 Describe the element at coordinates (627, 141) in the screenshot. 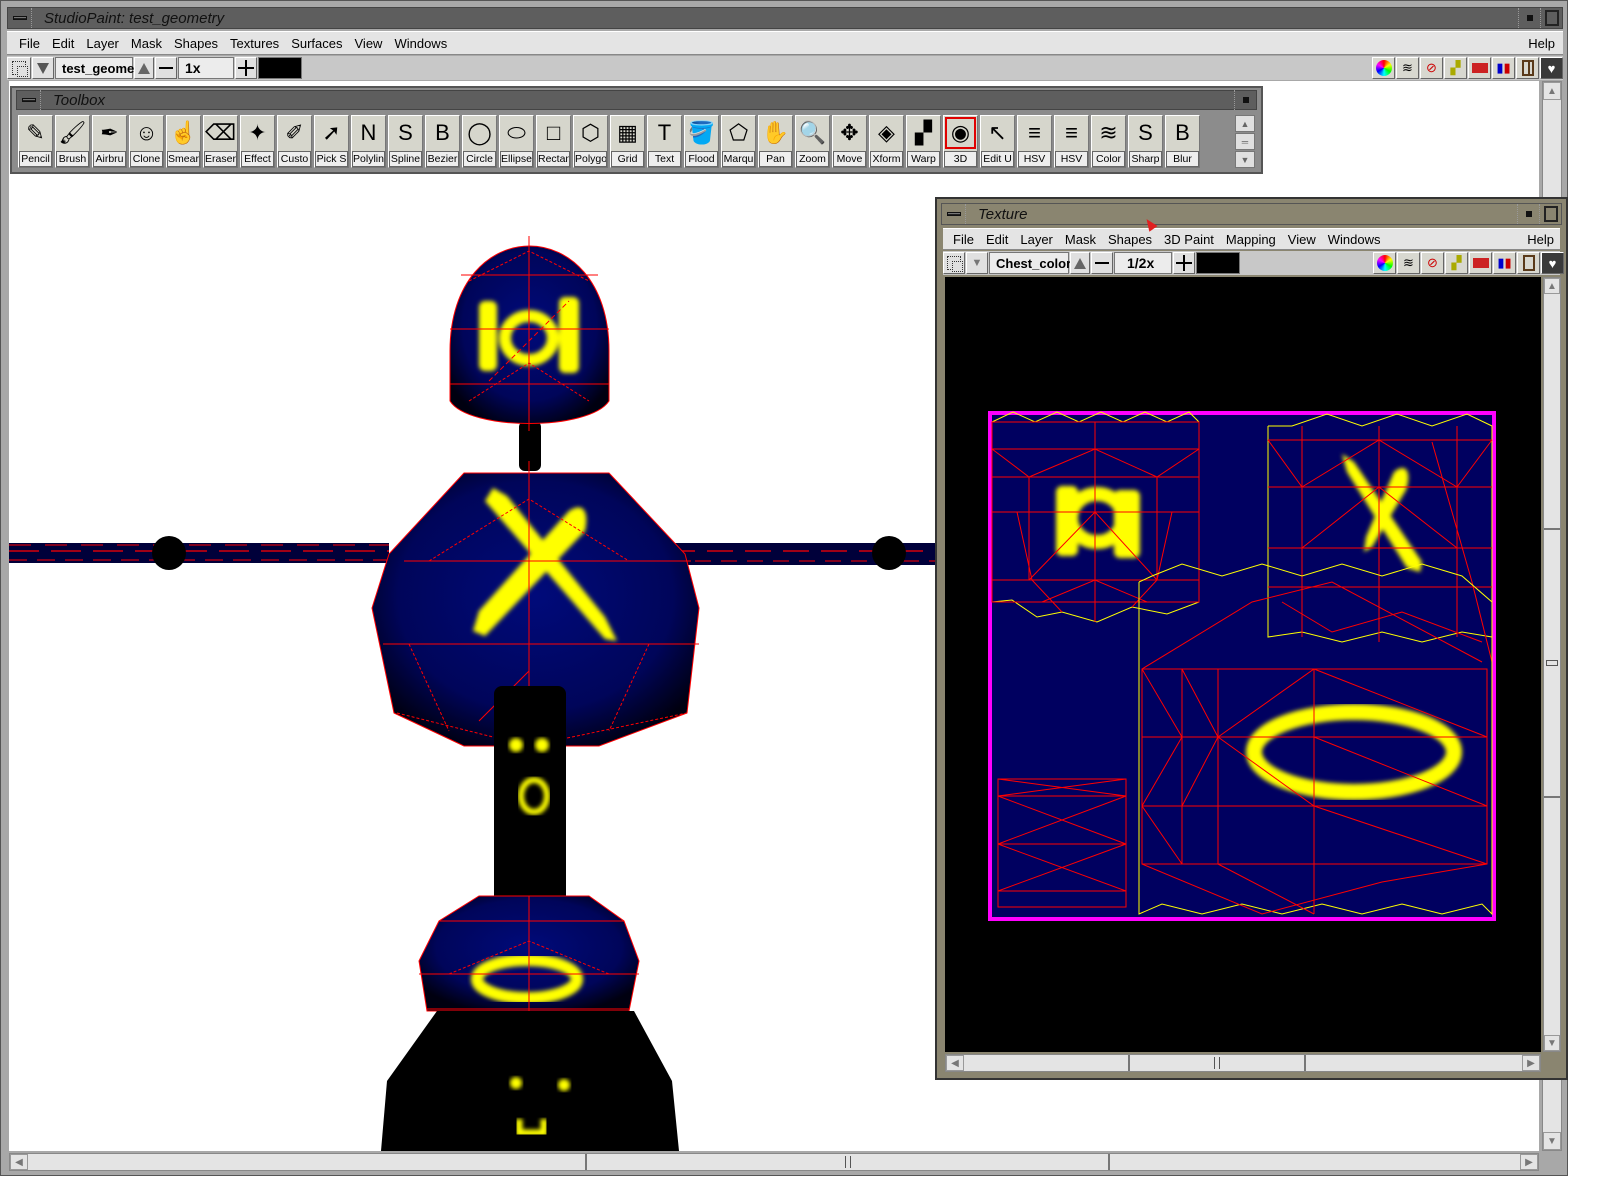

I see `tool-grid: ▦ Grid` at that location.